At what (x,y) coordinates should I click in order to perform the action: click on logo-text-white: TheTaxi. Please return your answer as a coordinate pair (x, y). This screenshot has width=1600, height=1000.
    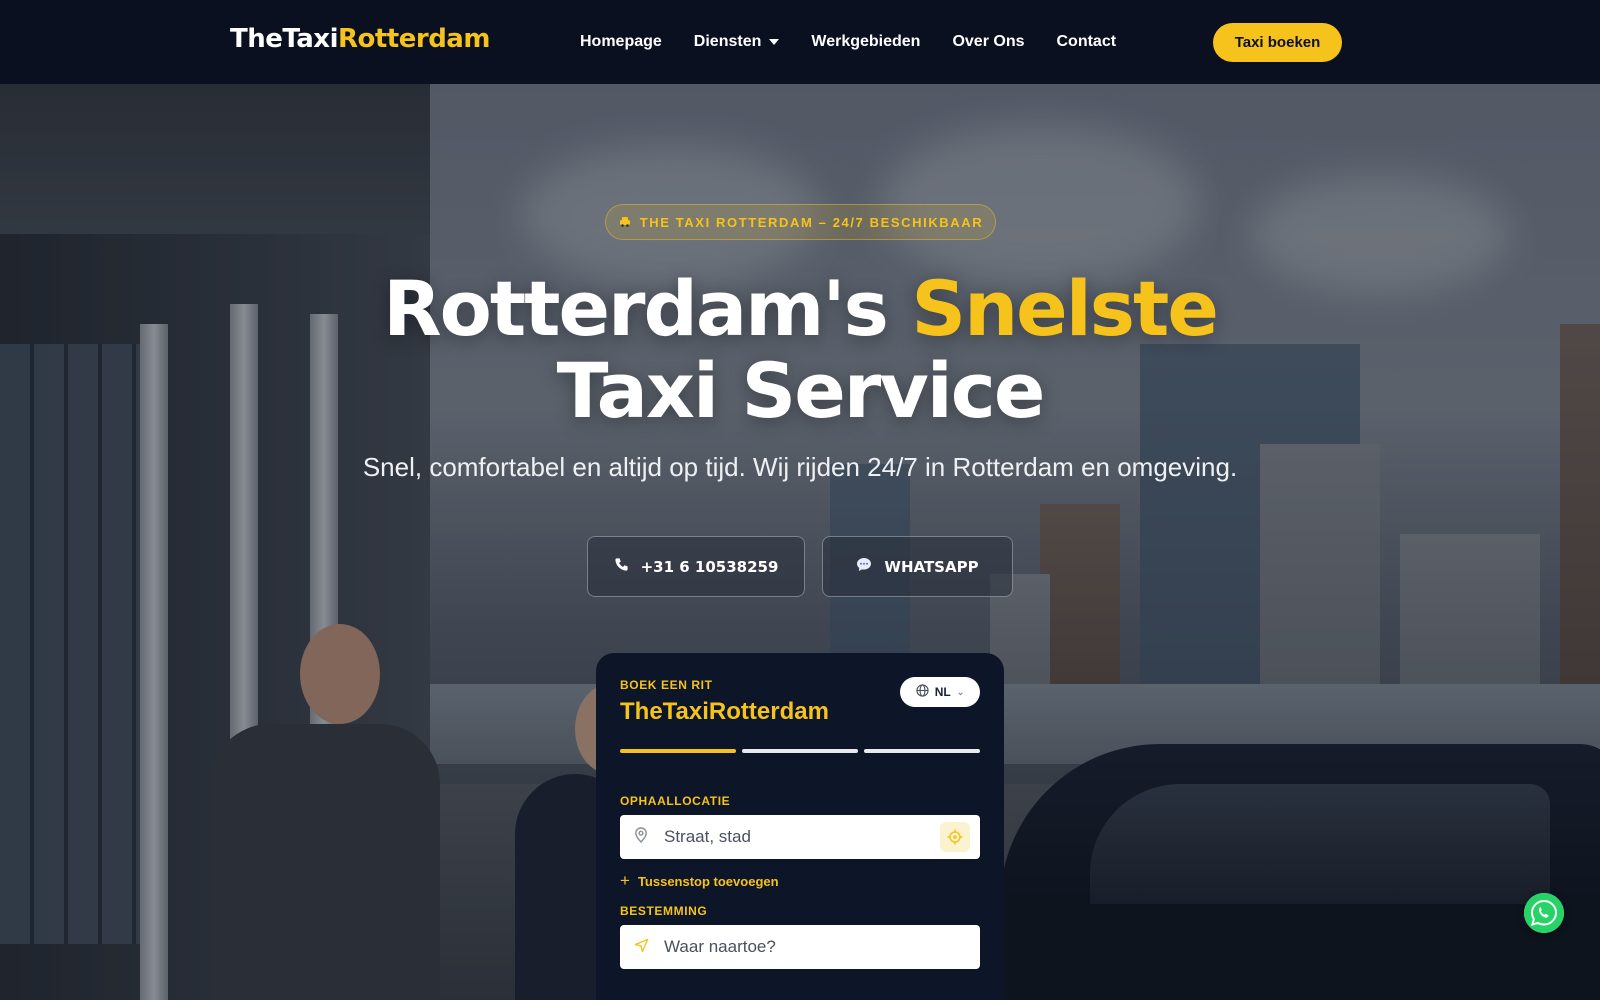
    Looking at the image, I should click on (284, 39).